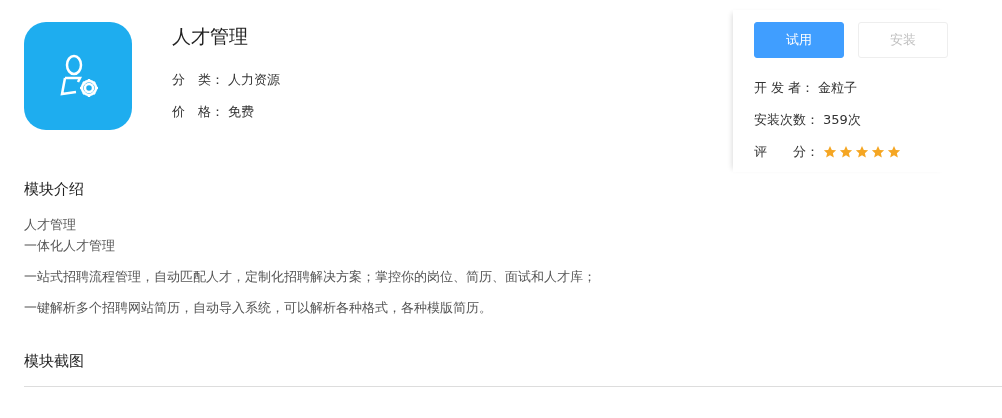 The width and height of the screenshot is (1002, 418). What do you see at coordinates (78, 76) in the screenshot?
I see `app-icon` at bounding box center [78, 76].